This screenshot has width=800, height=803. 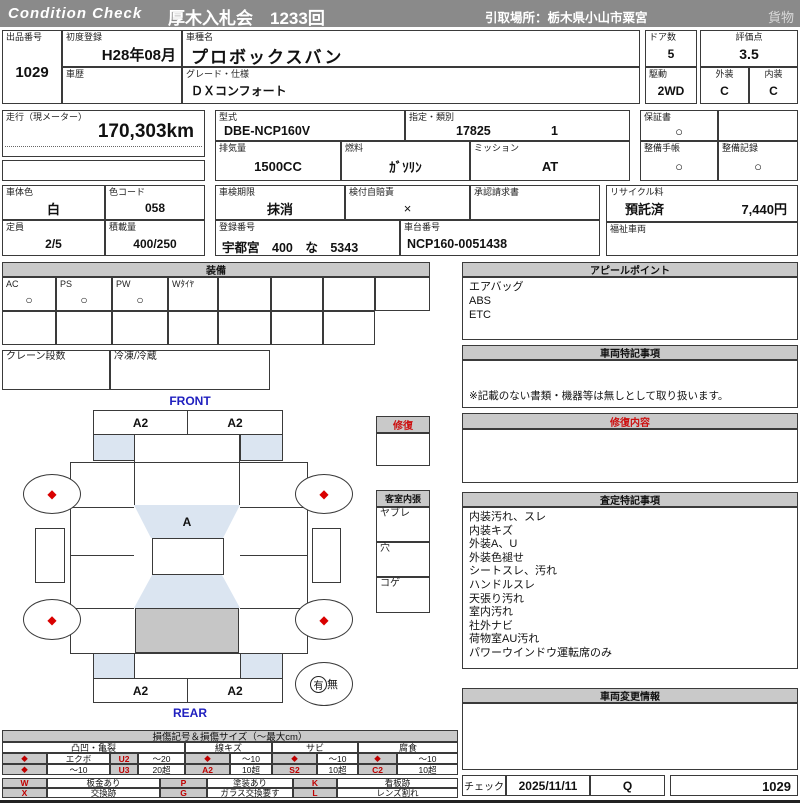 What do you see at coordinates (405, 161) in the screenshot?
I see `fuel-box: 燃料 ｶﾞｿﾘﾝ` at bounding box center [405, 161].